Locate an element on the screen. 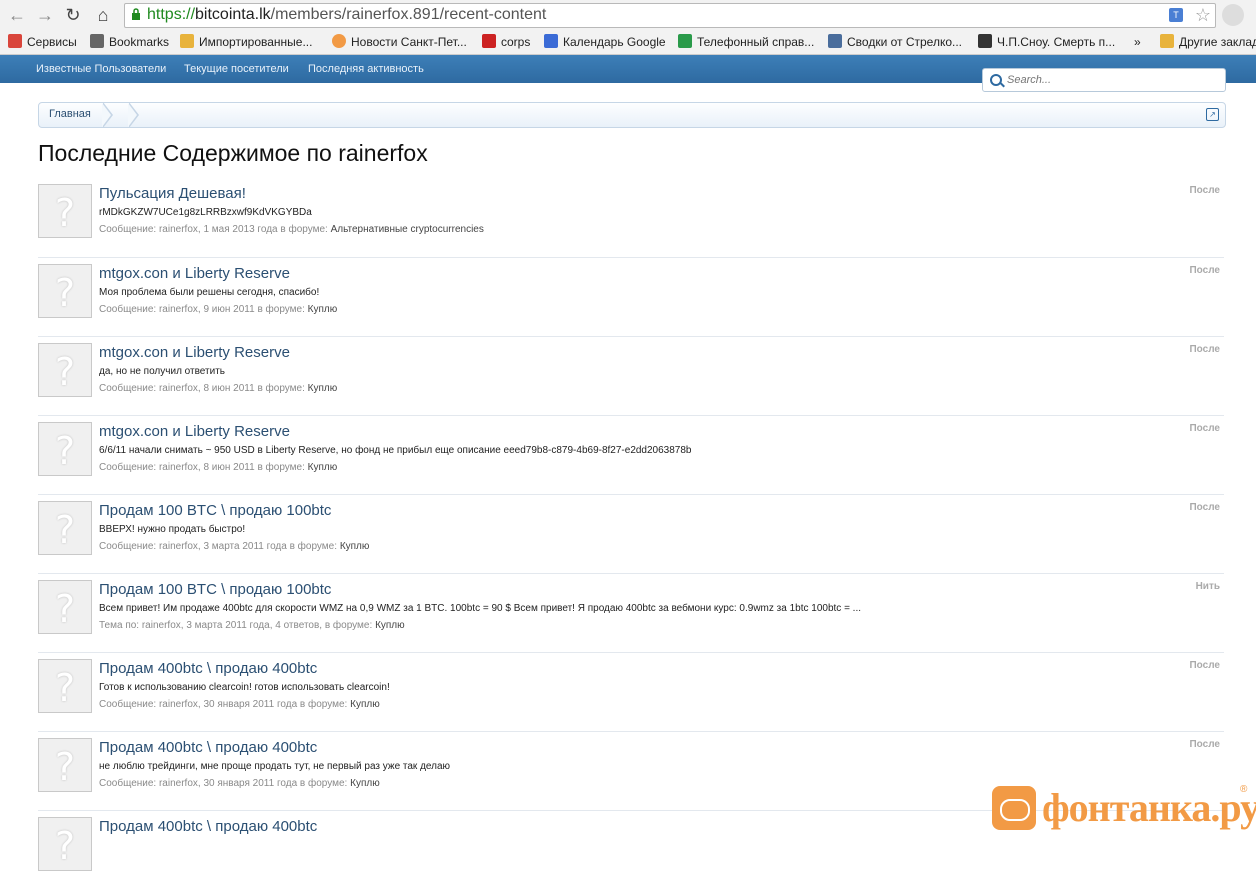 This screenshot has height=889, width=1256. breadcrumb: Главная ↗ is located at coordinates (632, 115).